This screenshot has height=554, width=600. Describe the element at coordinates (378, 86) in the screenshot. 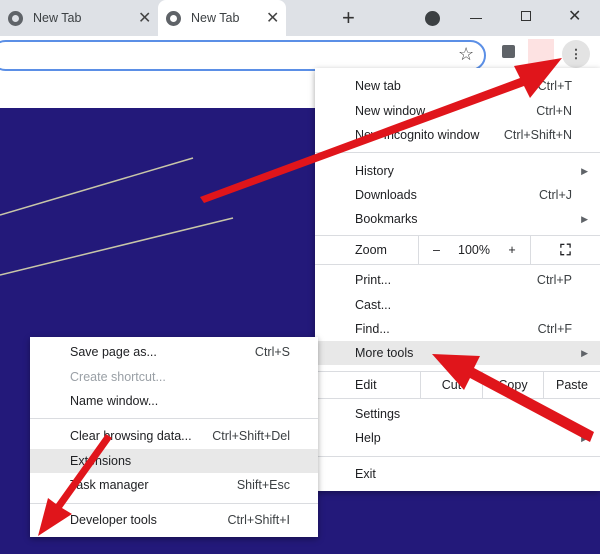

I see `menu-item-label: New tab` at that location.